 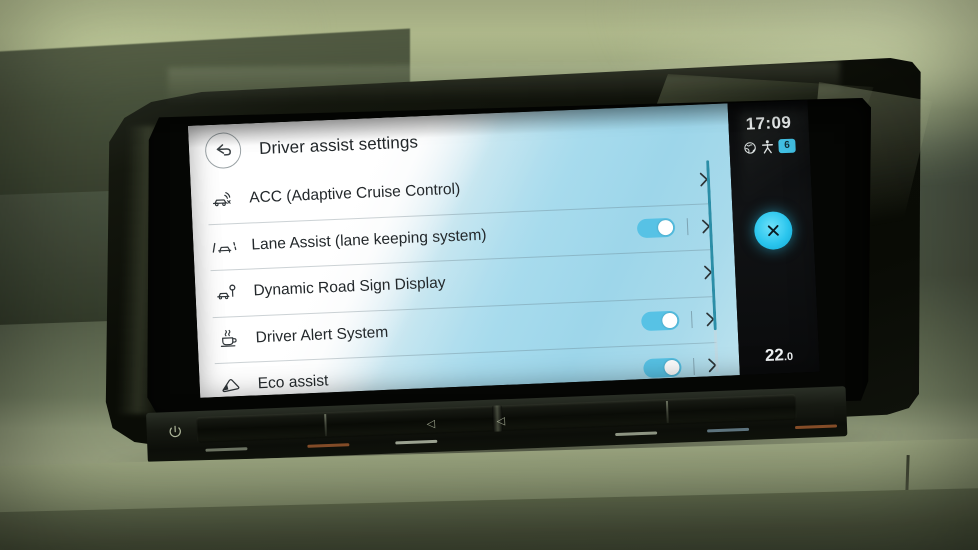 What do you see at coordinates (500, 420) in the screenshot?
I see `marker-right: ◁` at bounding box center [500, 420].